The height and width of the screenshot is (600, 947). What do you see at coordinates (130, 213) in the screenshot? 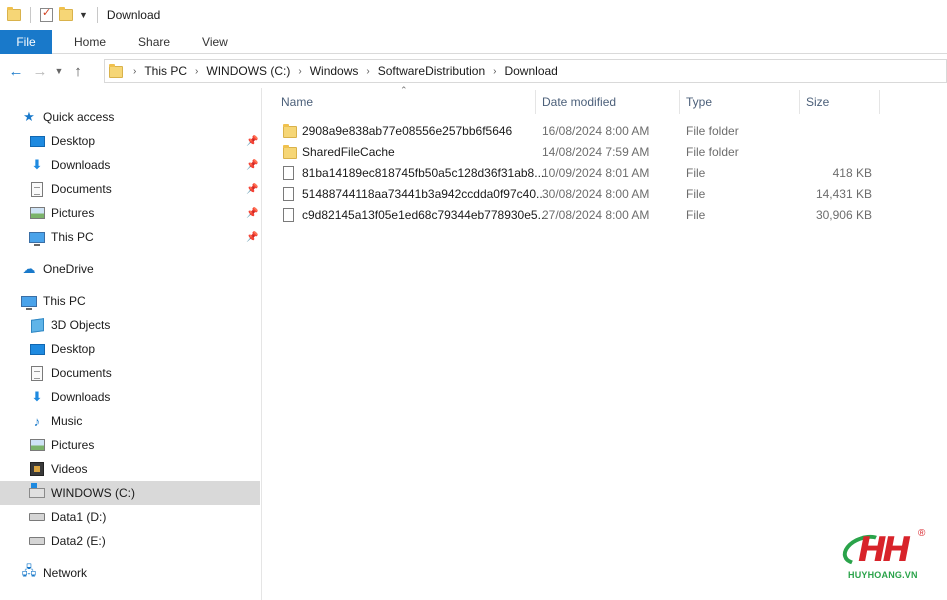
I see `sidebar-item-pictures: Pictures 📌` at bounding box center [130, 213].